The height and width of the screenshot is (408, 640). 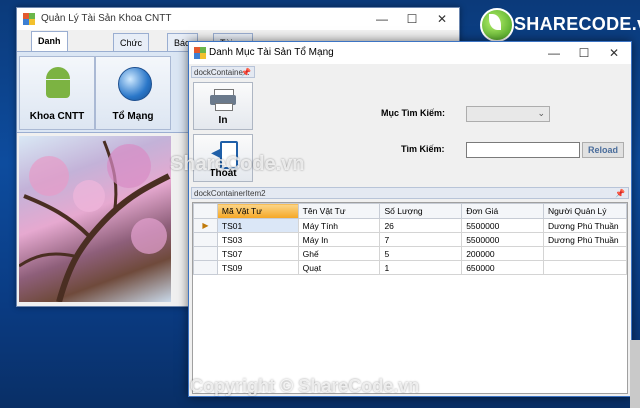 I want to click on reload-button: Reload, so click(x=603, y=150).